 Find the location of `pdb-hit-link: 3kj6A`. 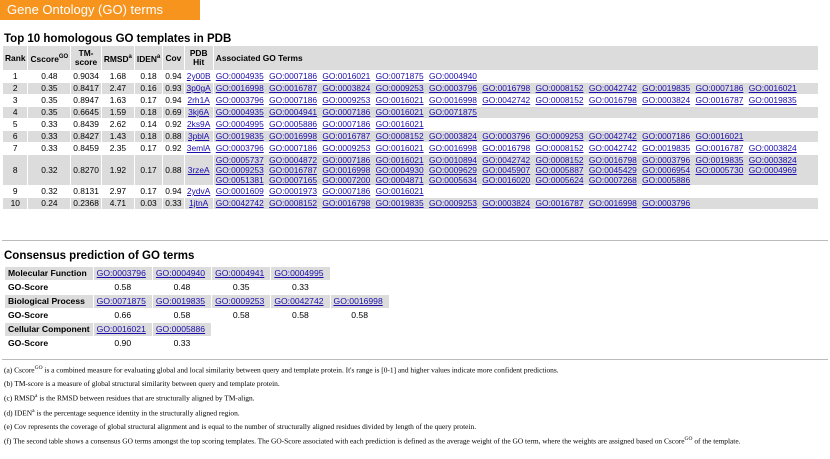

pdb-hit-link: 3kj6A is located at coordinates (198, 112).